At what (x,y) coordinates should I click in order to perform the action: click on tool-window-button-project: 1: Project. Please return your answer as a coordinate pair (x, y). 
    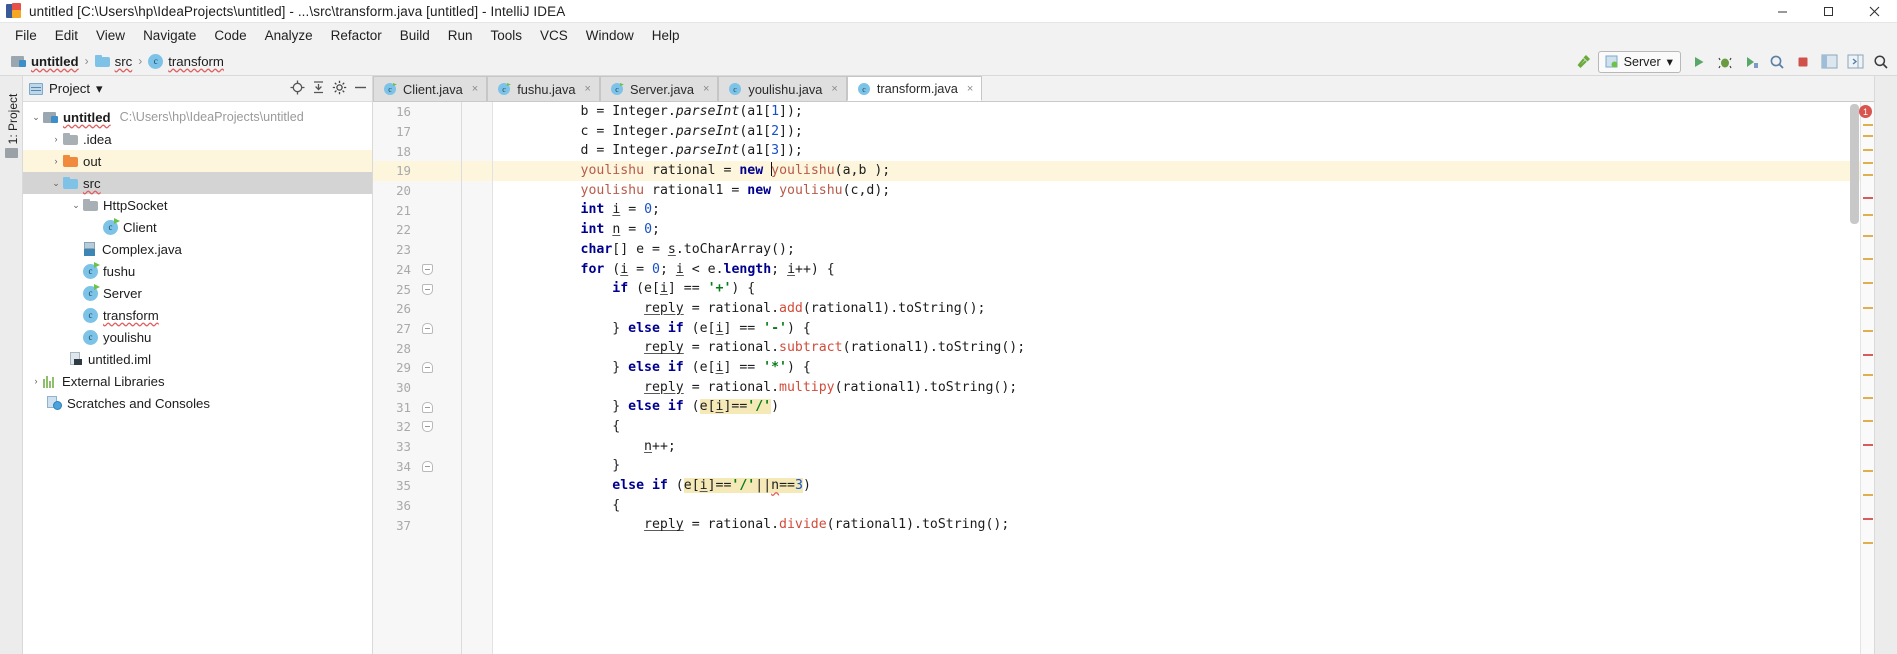
    Looking at the image, I should click on (13, 119).